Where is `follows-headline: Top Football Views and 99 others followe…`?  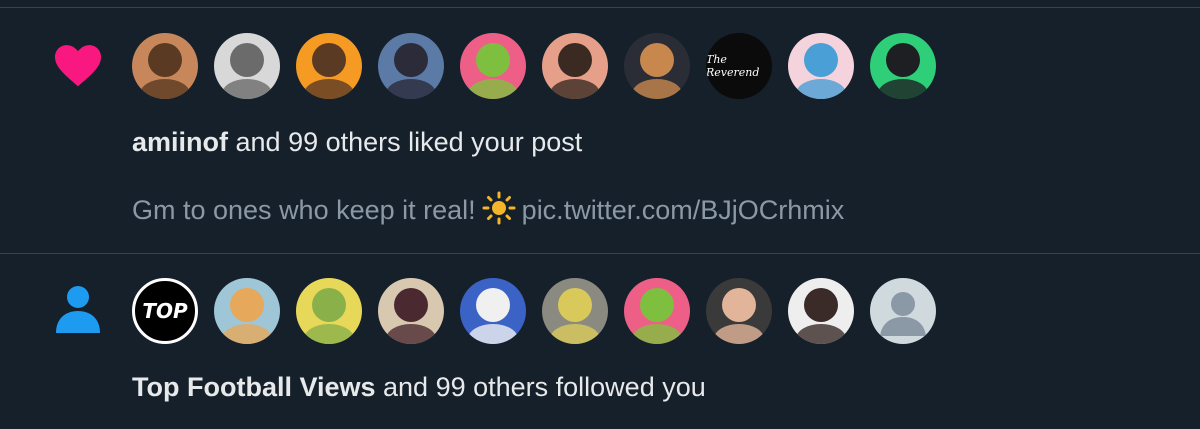
follows-headline: Top Football Views and 99 others followe… is located at coordinates (419, 387).